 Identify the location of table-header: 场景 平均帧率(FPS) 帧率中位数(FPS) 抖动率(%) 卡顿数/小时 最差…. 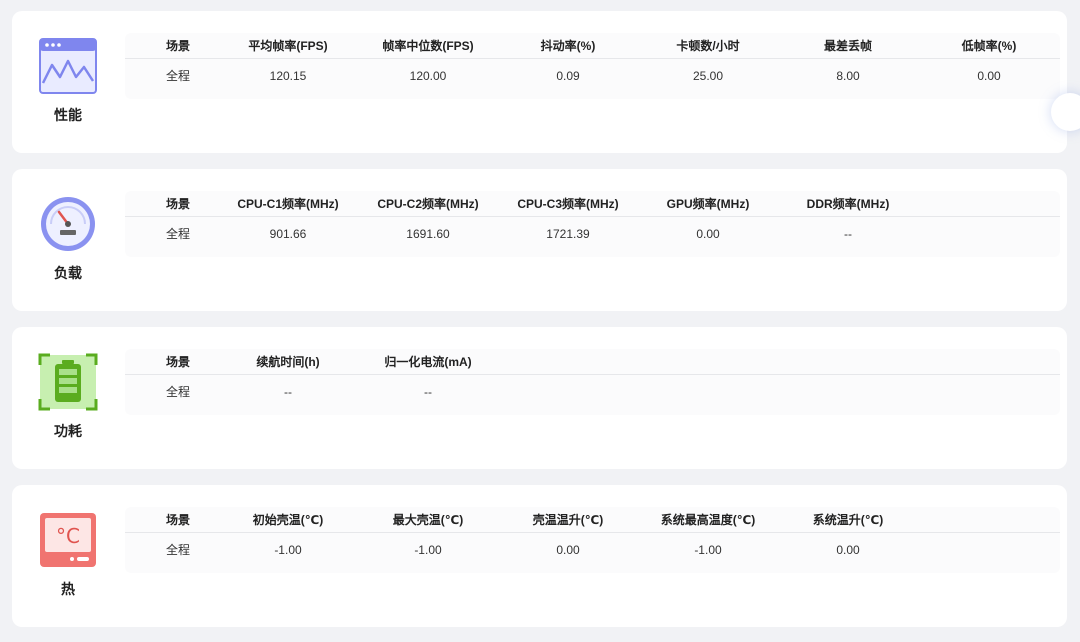
(592, 46).